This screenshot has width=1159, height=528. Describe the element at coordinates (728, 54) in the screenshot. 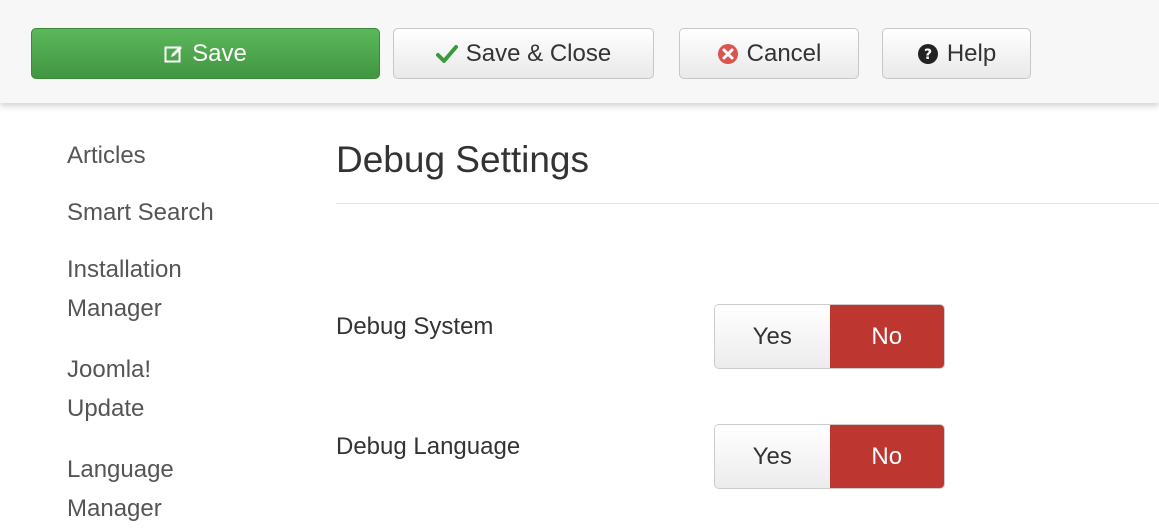

I see `cancel-circle-icon` at that location.